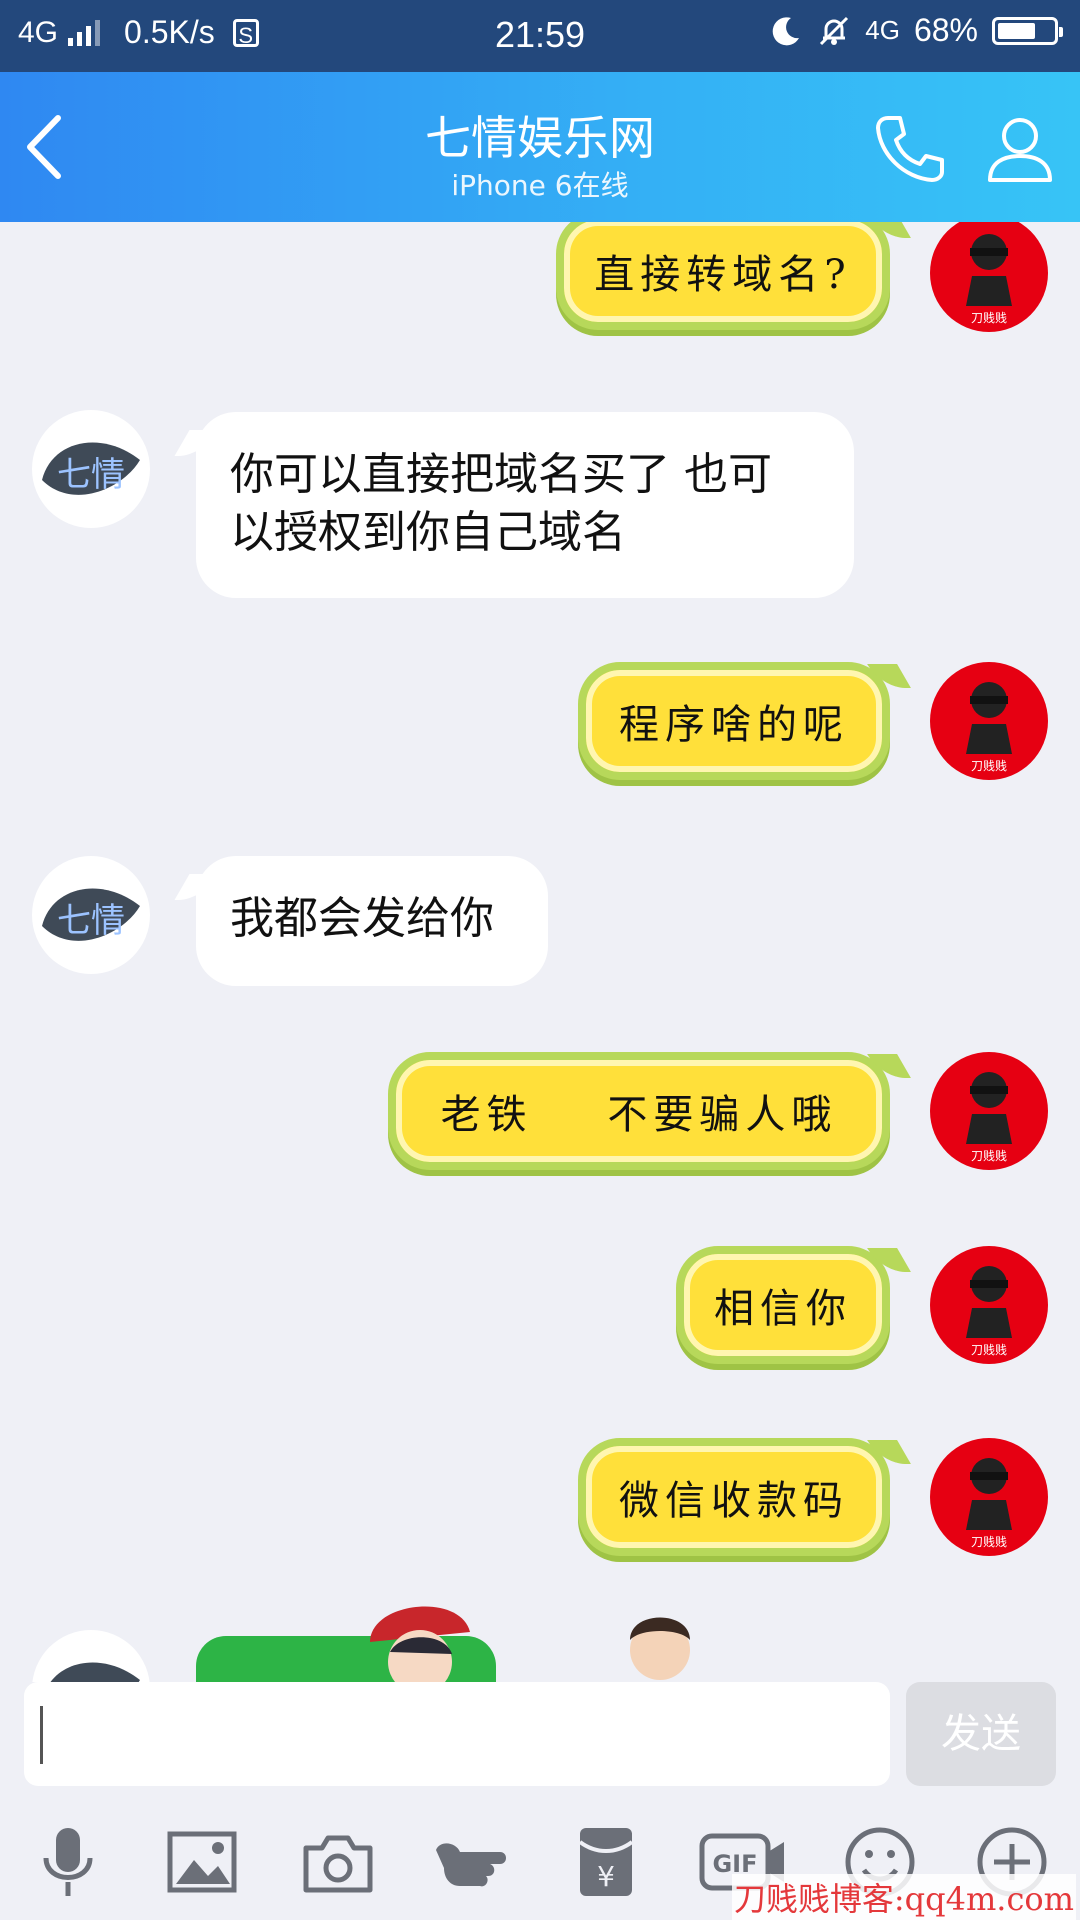 Image resolution: width=1080 pixels, height=1920 pixels. What do you see at coordinates (834, 30) in the screenshot?
I see `mute-bell-icon` at bounding box center [834, 30].